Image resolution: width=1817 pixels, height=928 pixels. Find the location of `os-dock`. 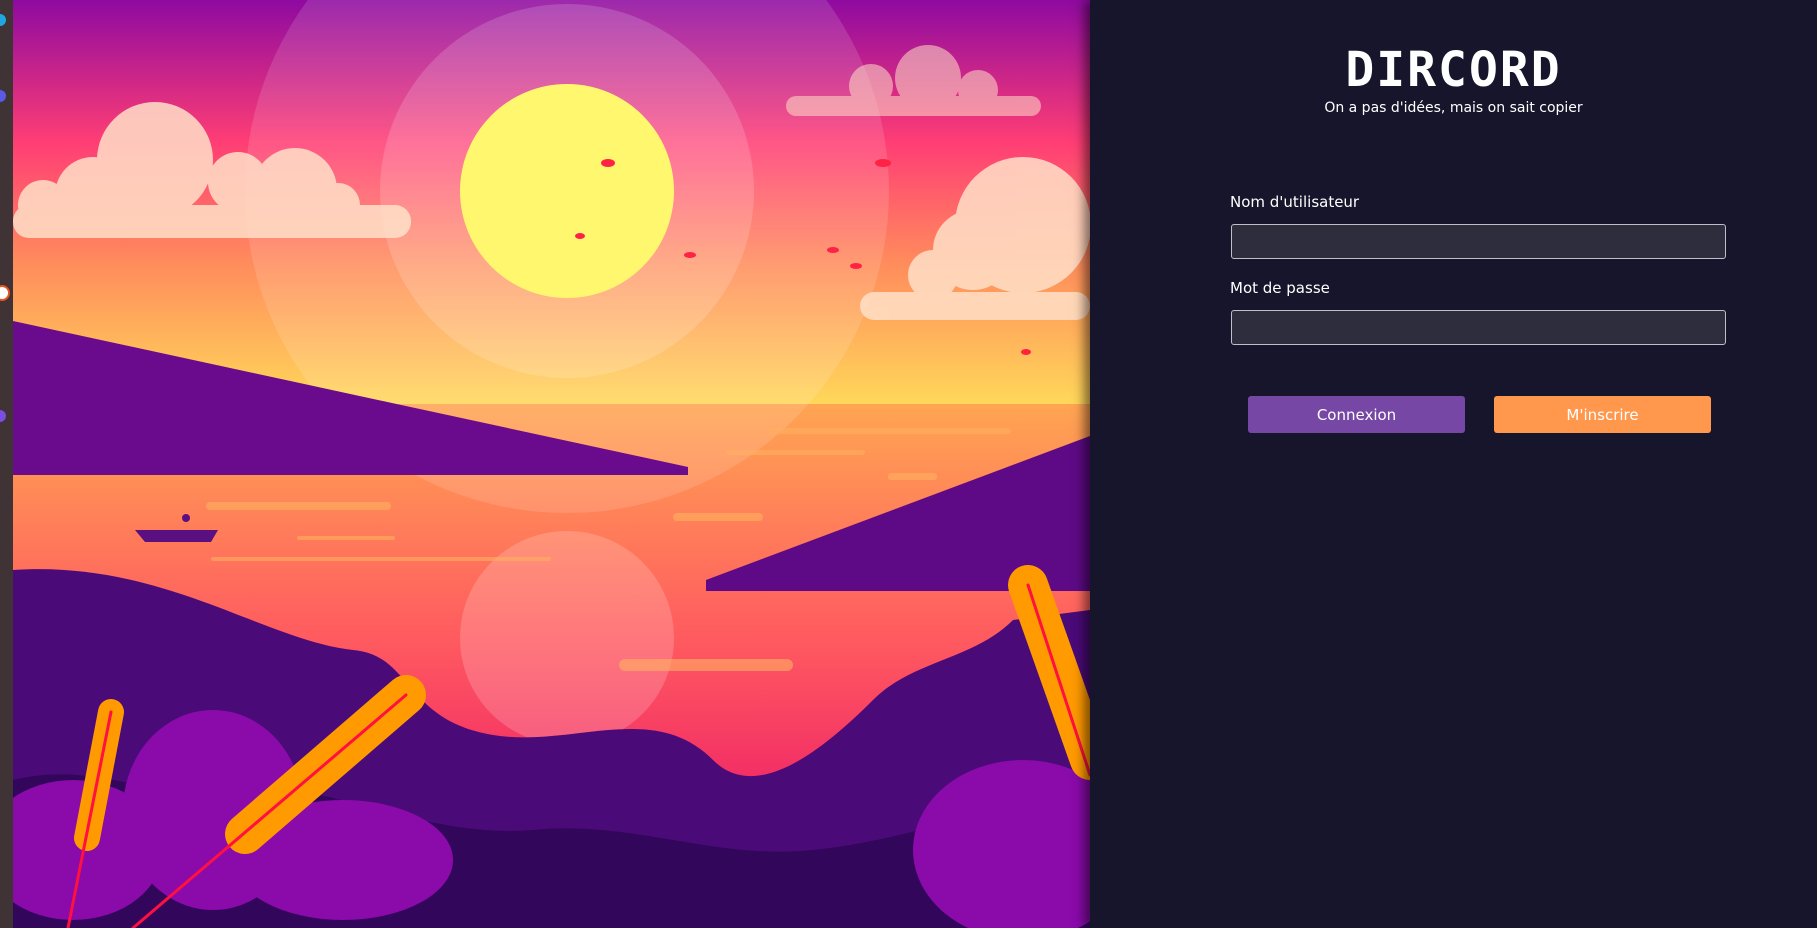

os-dock is located at coordinates (6, 464).